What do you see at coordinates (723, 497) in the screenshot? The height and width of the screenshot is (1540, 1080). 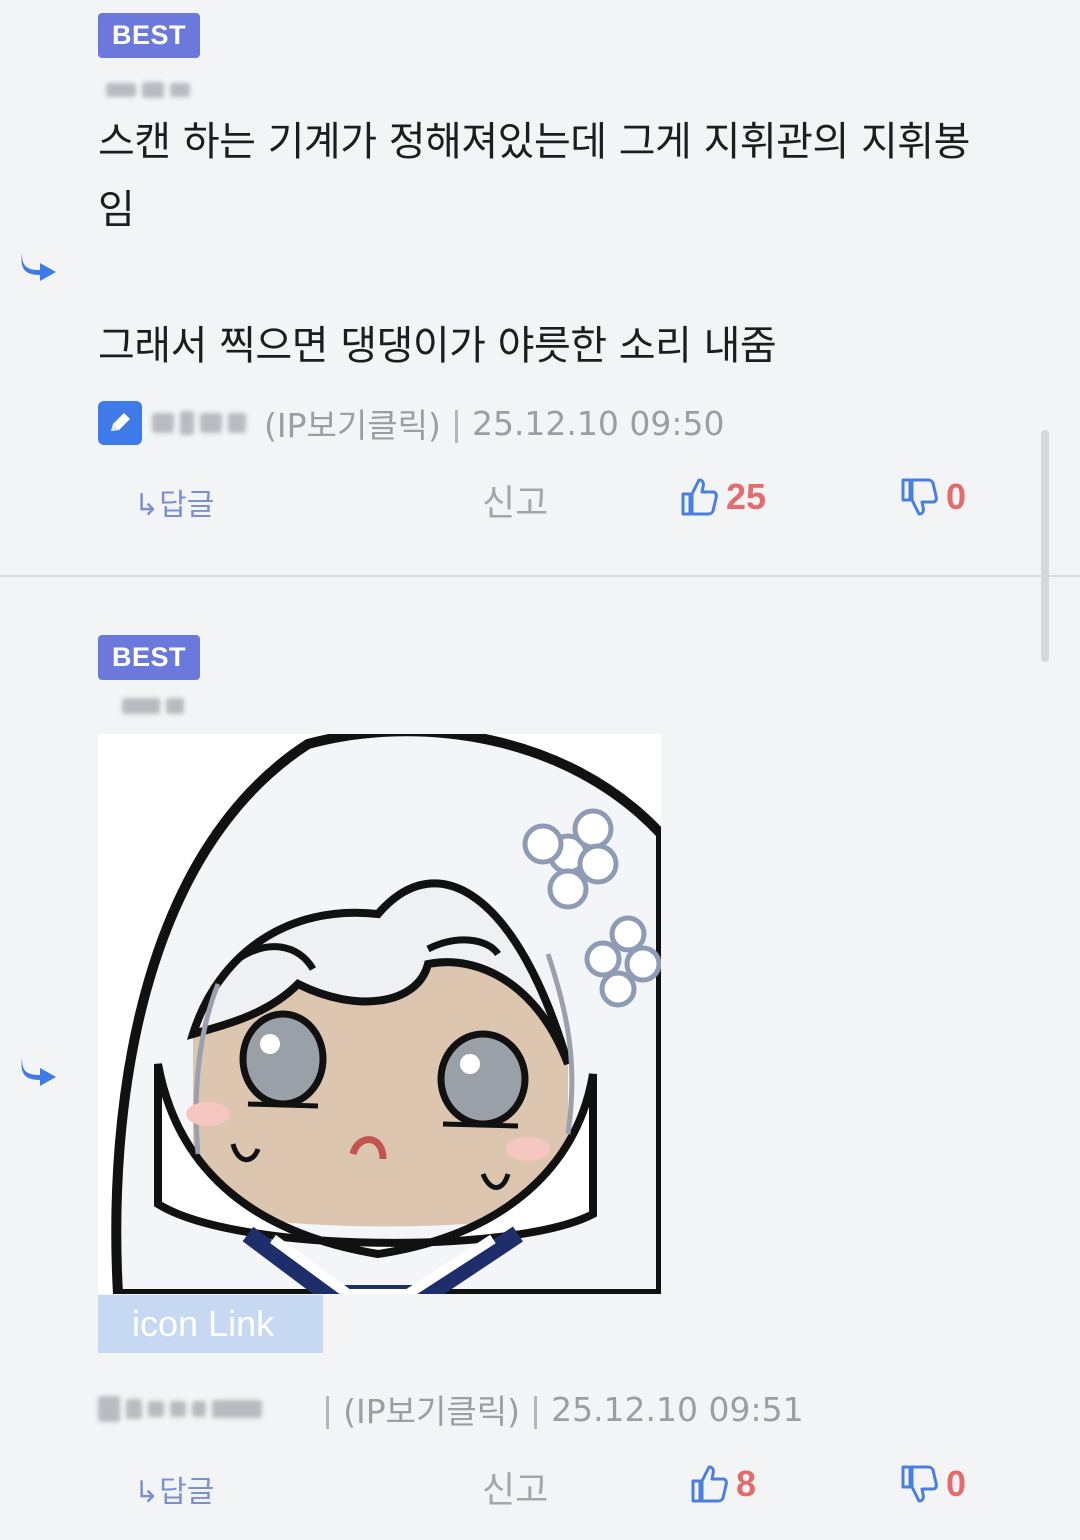 I see `like-button: 25` at bounding box center [723, 497].